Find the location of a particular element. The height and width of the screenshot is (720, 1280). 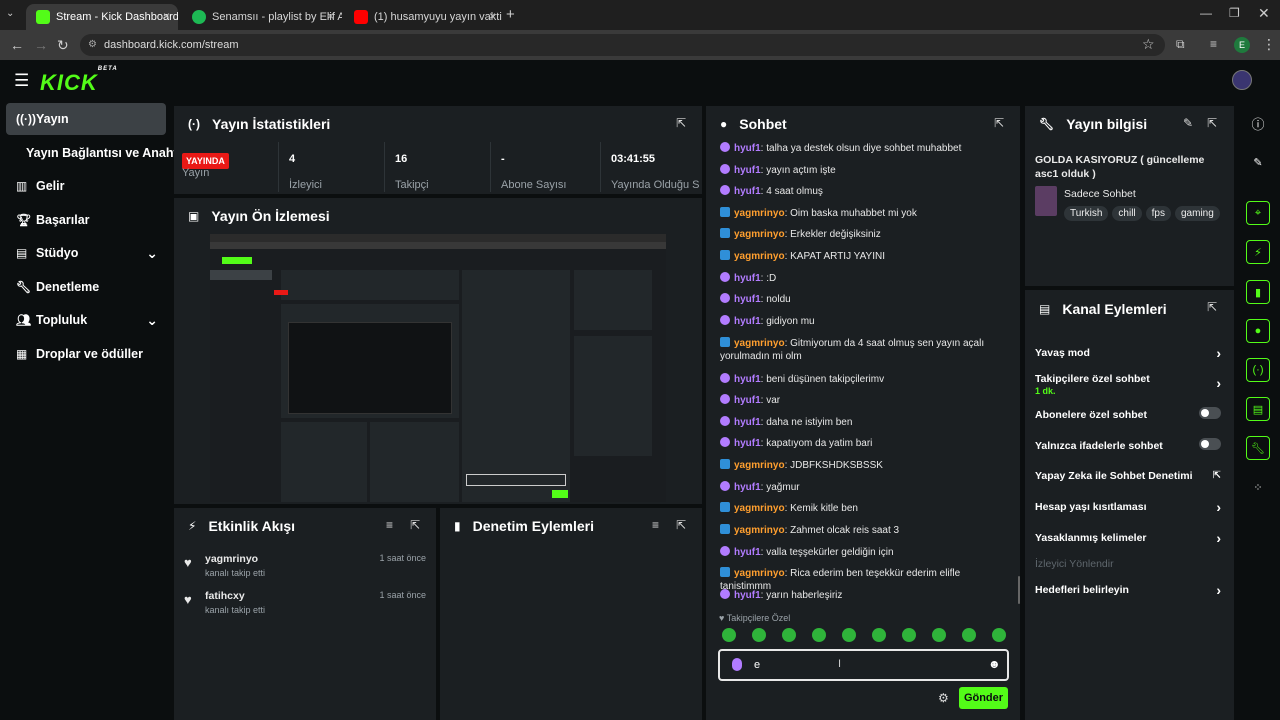

new-tab-button: + is located at coordinates (510, 14).